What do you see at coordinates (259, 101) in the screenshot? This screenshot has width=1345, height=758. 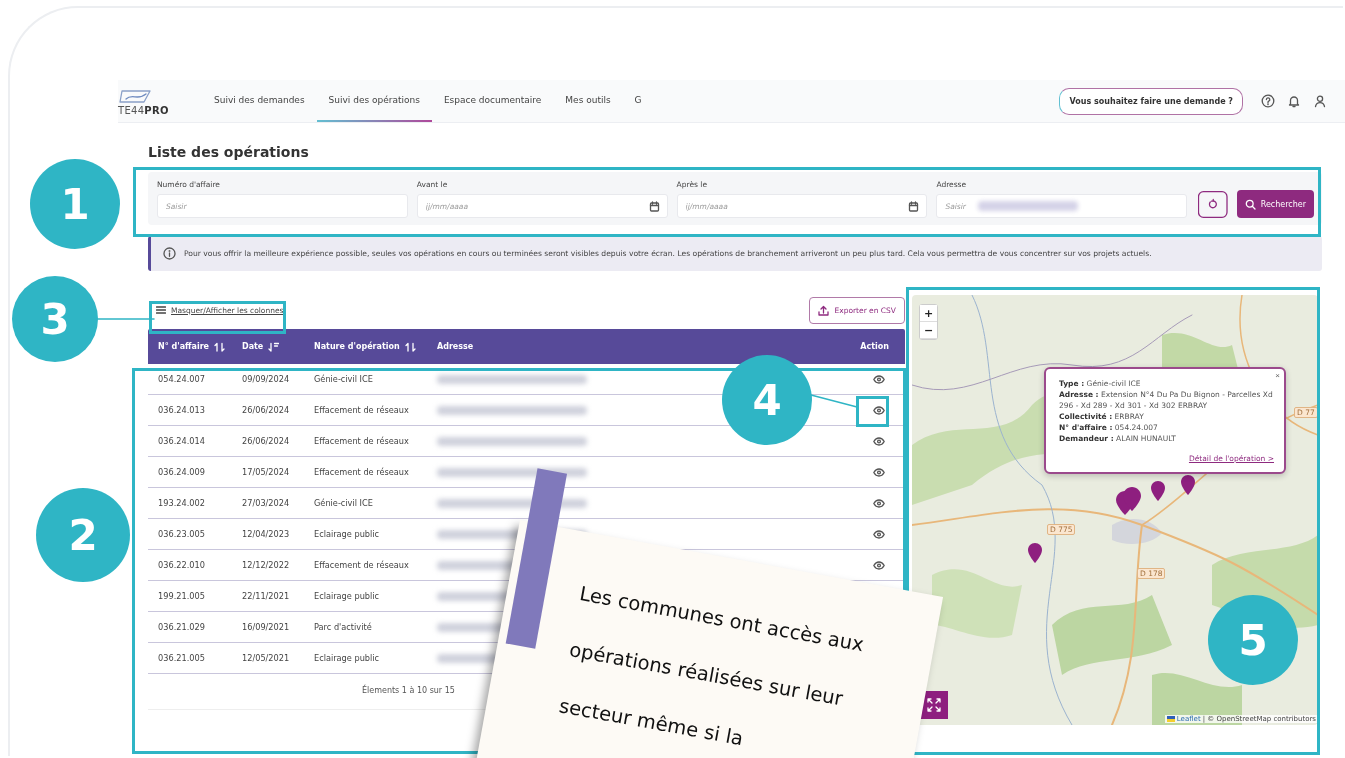 I see `nav-tab: Suivi des demandes` at bounding box center [259, 101].